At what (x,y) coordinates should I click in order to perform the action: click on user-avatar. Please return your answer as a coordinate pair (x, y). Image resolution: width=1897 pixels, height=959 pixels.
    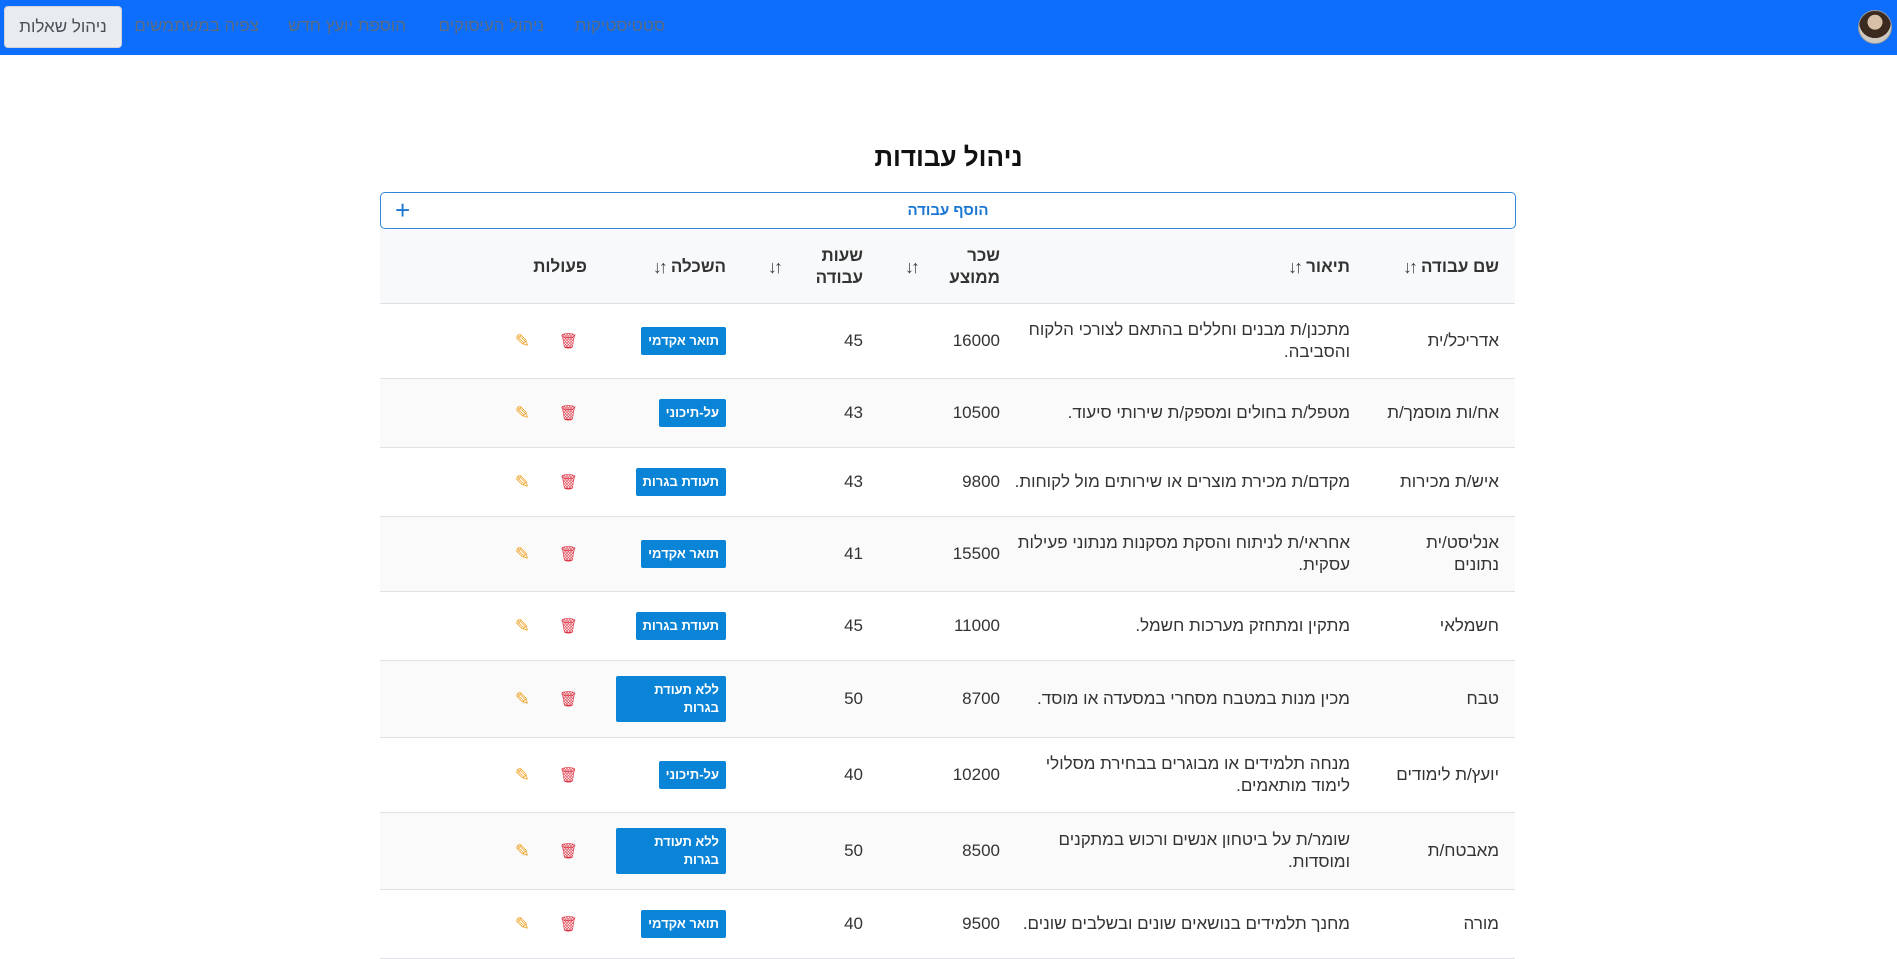
    Looking at the image, I should click on (1875, 27).